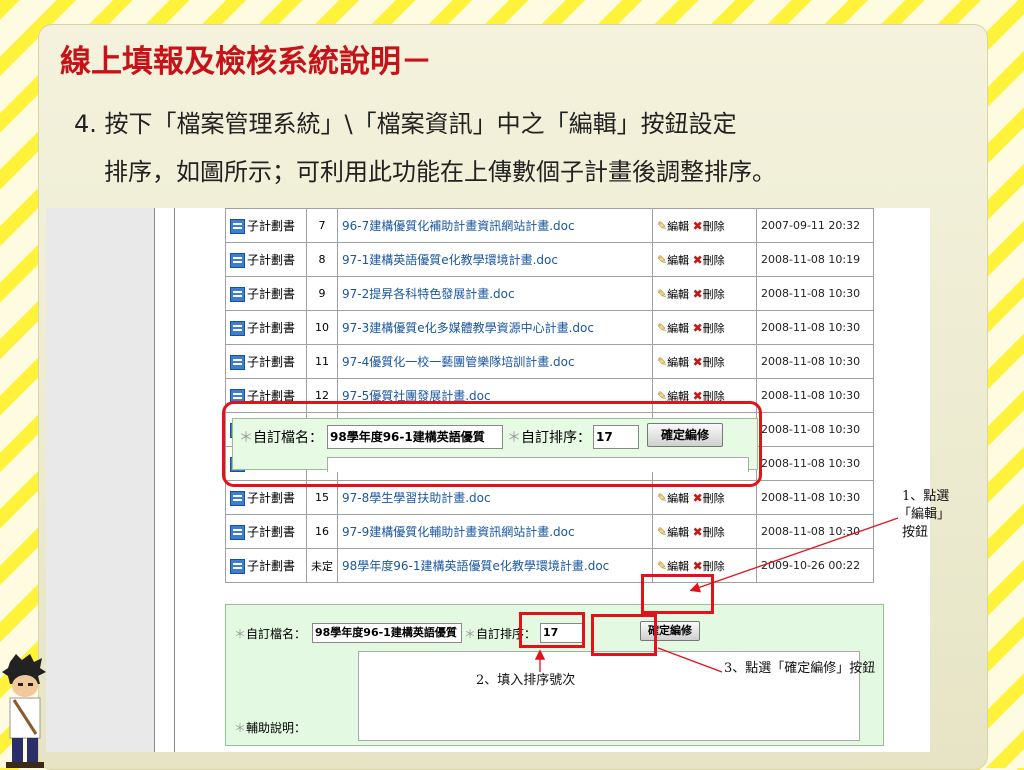 This screenshot has width=1024, height=770. What do you see at coordinates (716, 595) in the screenshot?
I see `annotation-arrows` at bounding box center [716, 595].